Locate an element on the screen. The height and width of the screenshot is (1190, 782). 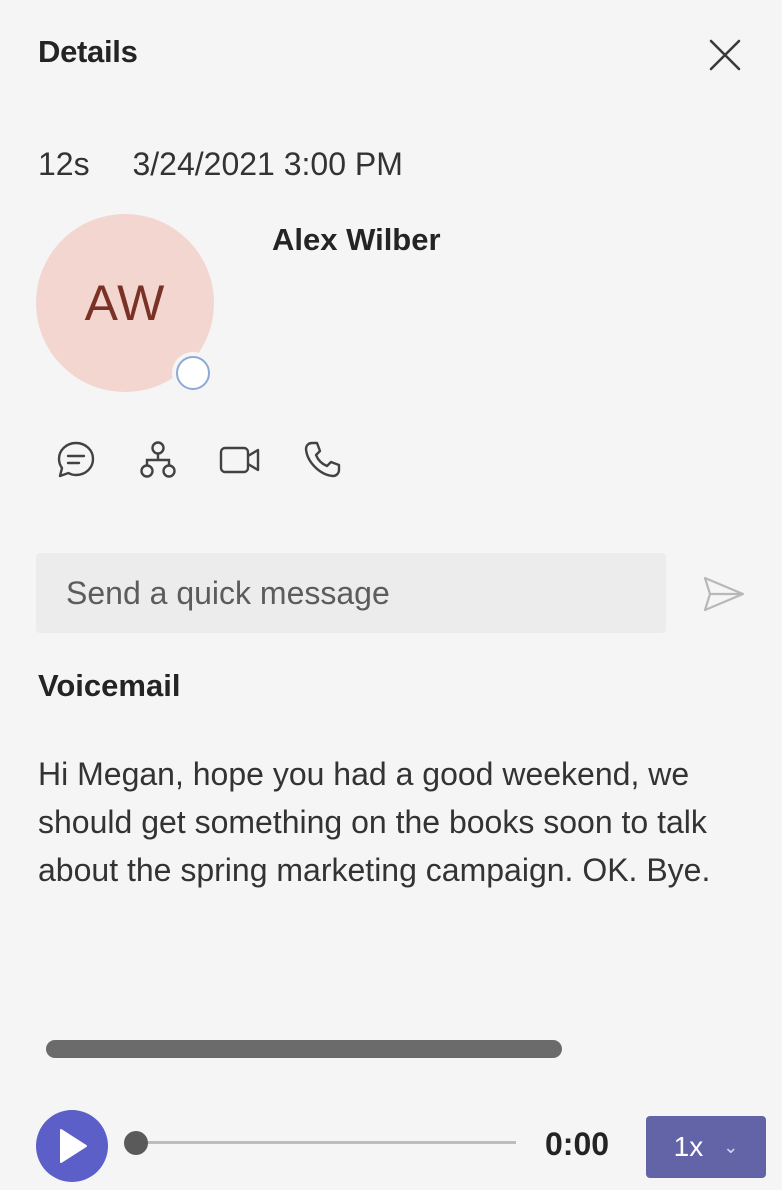
presence-status-icon is located at coordinates (193, 373).